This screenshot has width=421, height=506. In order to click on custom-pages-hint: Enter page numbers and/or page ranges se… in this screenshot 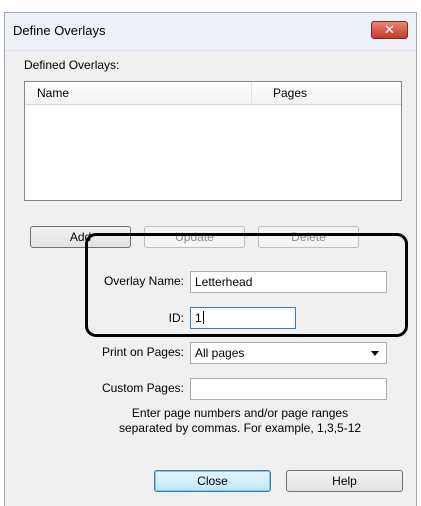, I will do `click(240, 421)`.